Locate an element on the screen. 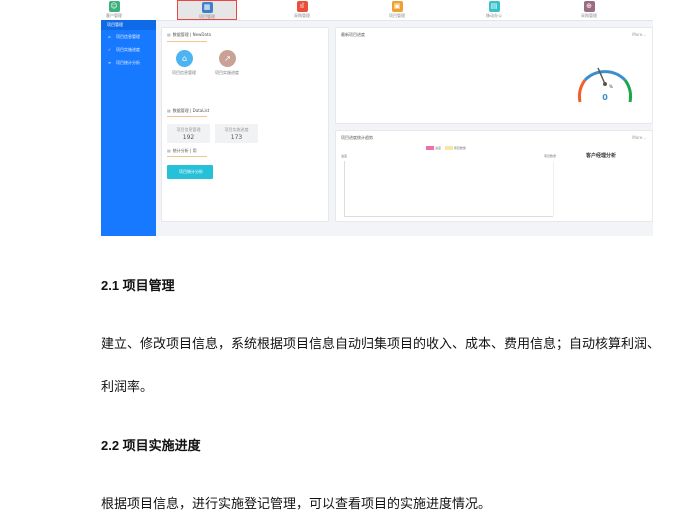 The image size is (699, 518). sidebar-item-stats: ≡ 项目统计分析 is located at coordinates (128, 62).